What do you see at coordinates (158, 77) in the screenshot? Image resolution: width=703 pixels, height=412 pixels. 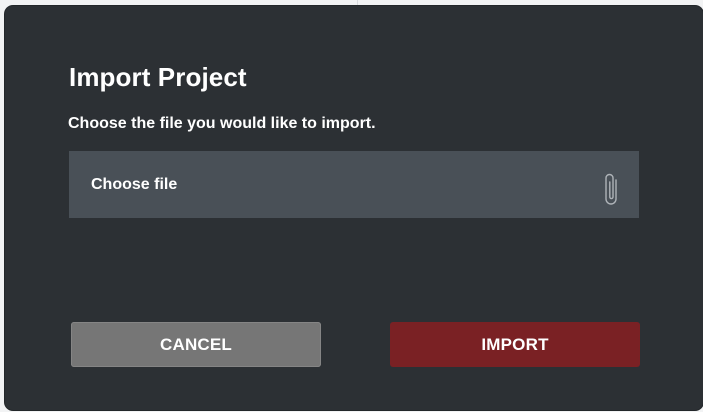 I see `dialog-title: Import Project` at bounding box center [158, 77].